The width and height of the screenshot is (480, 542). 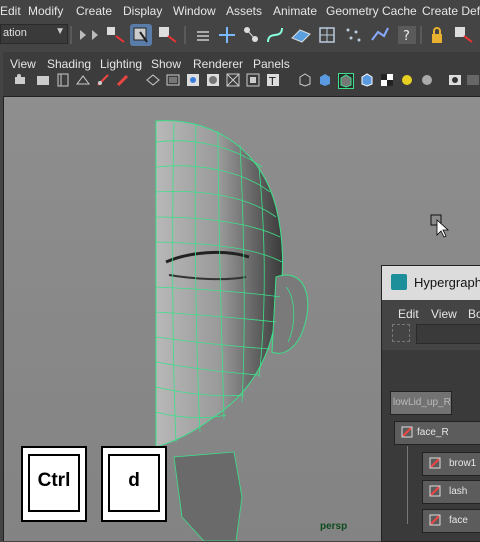 What do you see at coordinates (407, 485) in the screenshot?
I see `hierarchy-line` at bounding box center [407, 485].